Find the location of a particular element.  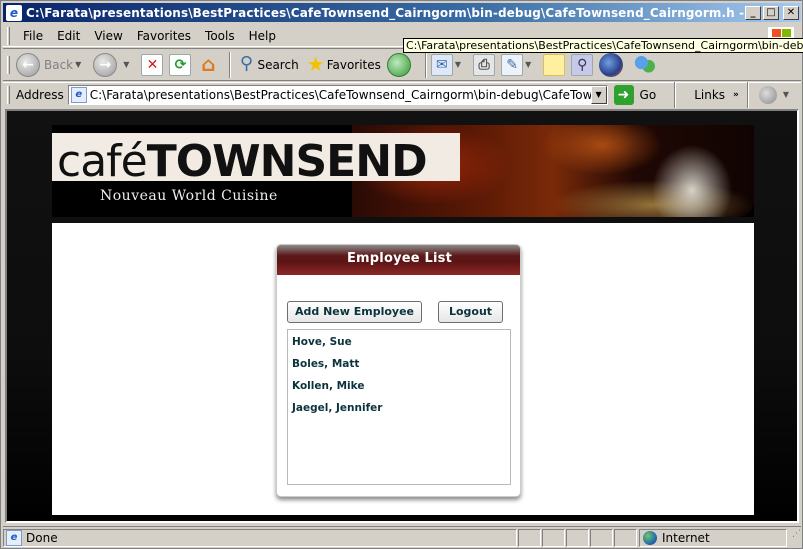

employee-list-item: Jaegel, Jennifer is located at coordinates (399, 409).